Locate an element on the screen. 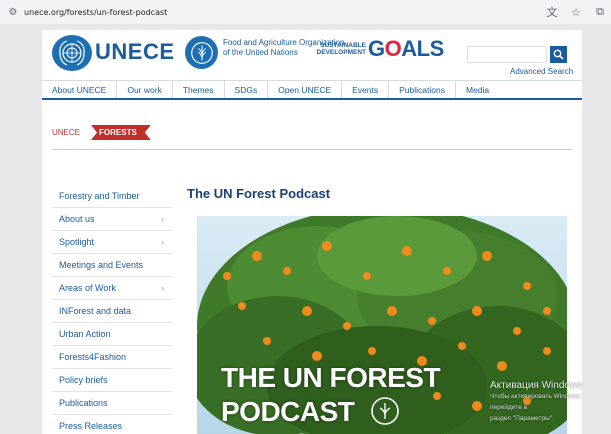  sidebar-item-label: Publications is located at coordinates (83, 403).